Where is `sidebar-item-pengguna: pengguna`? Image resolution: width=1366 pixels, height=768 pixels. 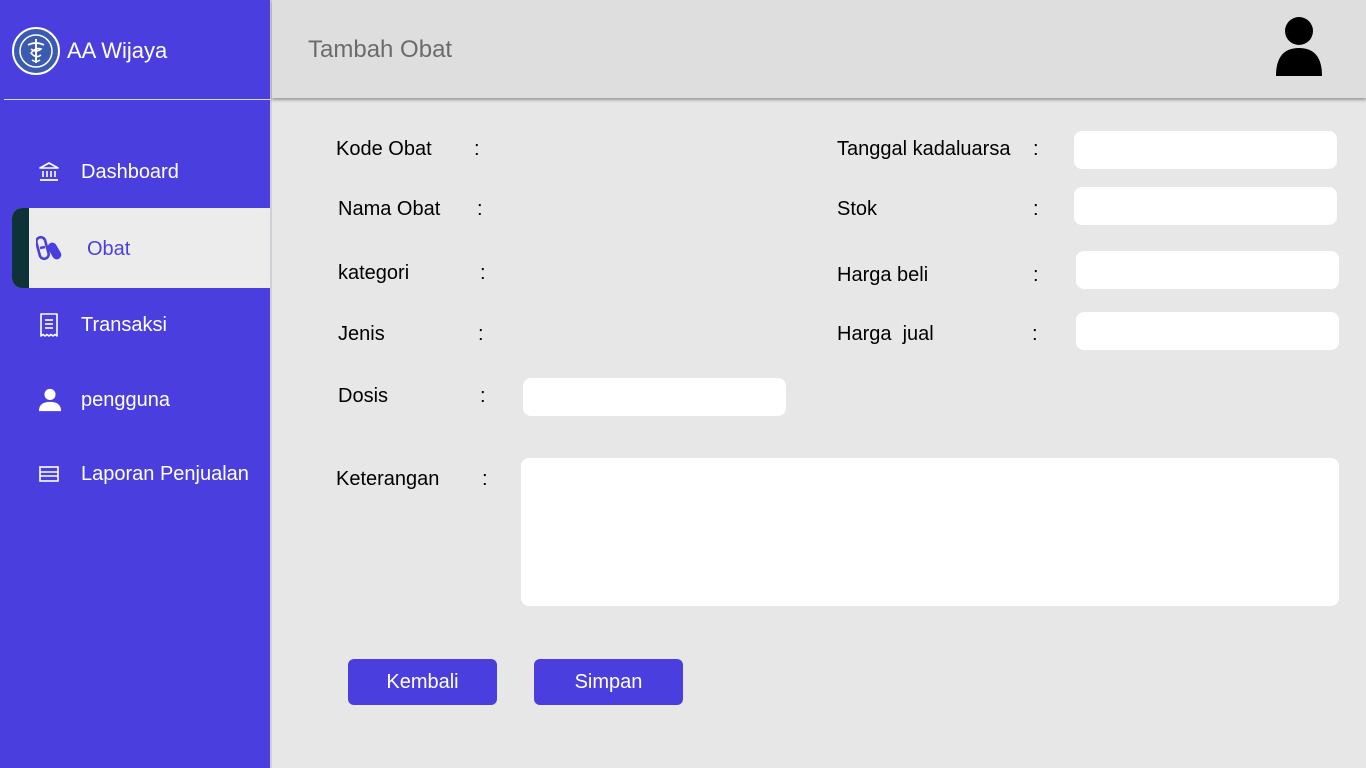 sidebar-item-pengguna: pengguna is located at coordinates (135, 400).